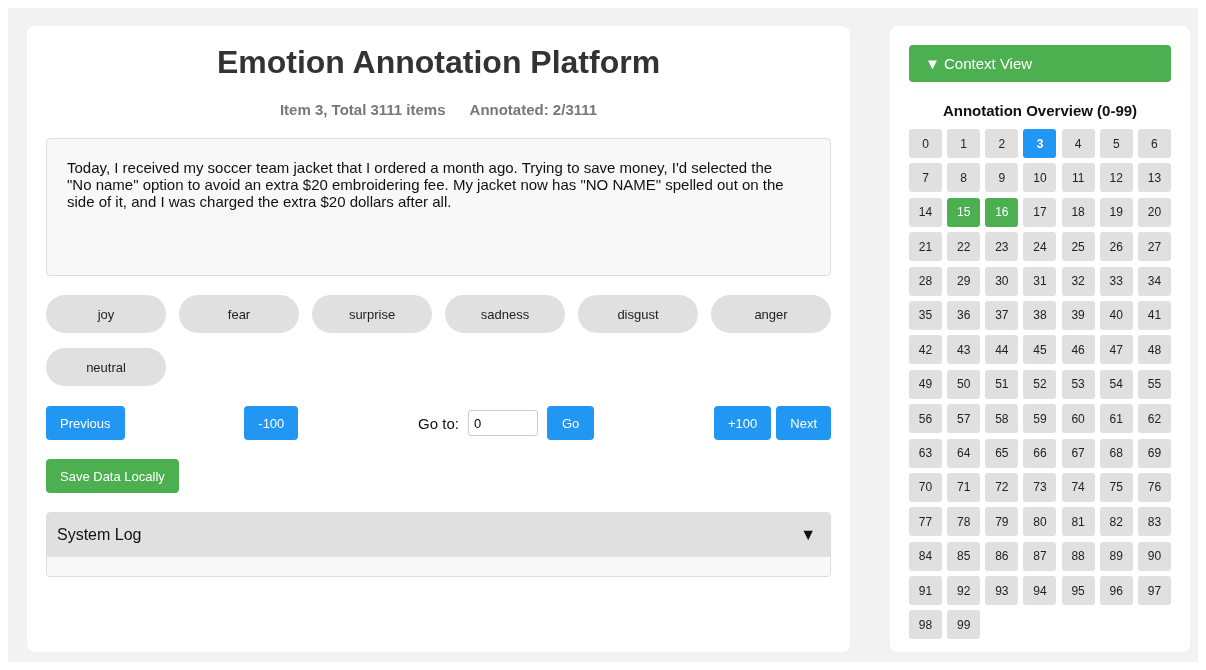 The width and height of the screenshot is (1206, 670). What do you see at coordinates (1154, 453) in the screenshot?
I see `item-cell: 69` at bounding box center [1154, 453].